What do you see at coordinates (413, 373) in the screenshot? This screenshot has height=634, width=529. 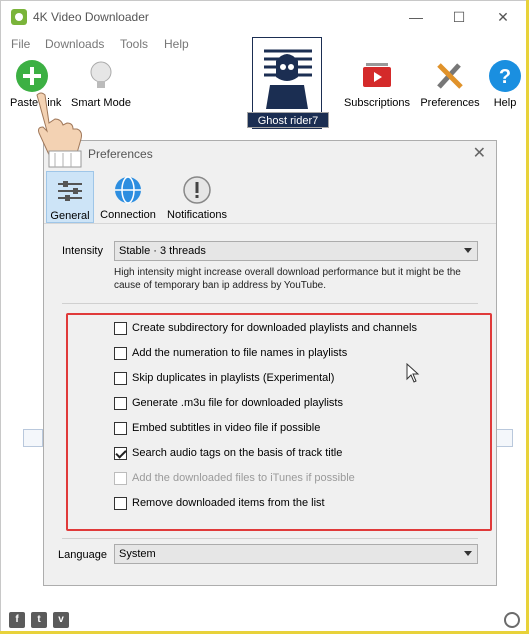 I see `mouse-cursor-icon` at bounding box center [413, 373].